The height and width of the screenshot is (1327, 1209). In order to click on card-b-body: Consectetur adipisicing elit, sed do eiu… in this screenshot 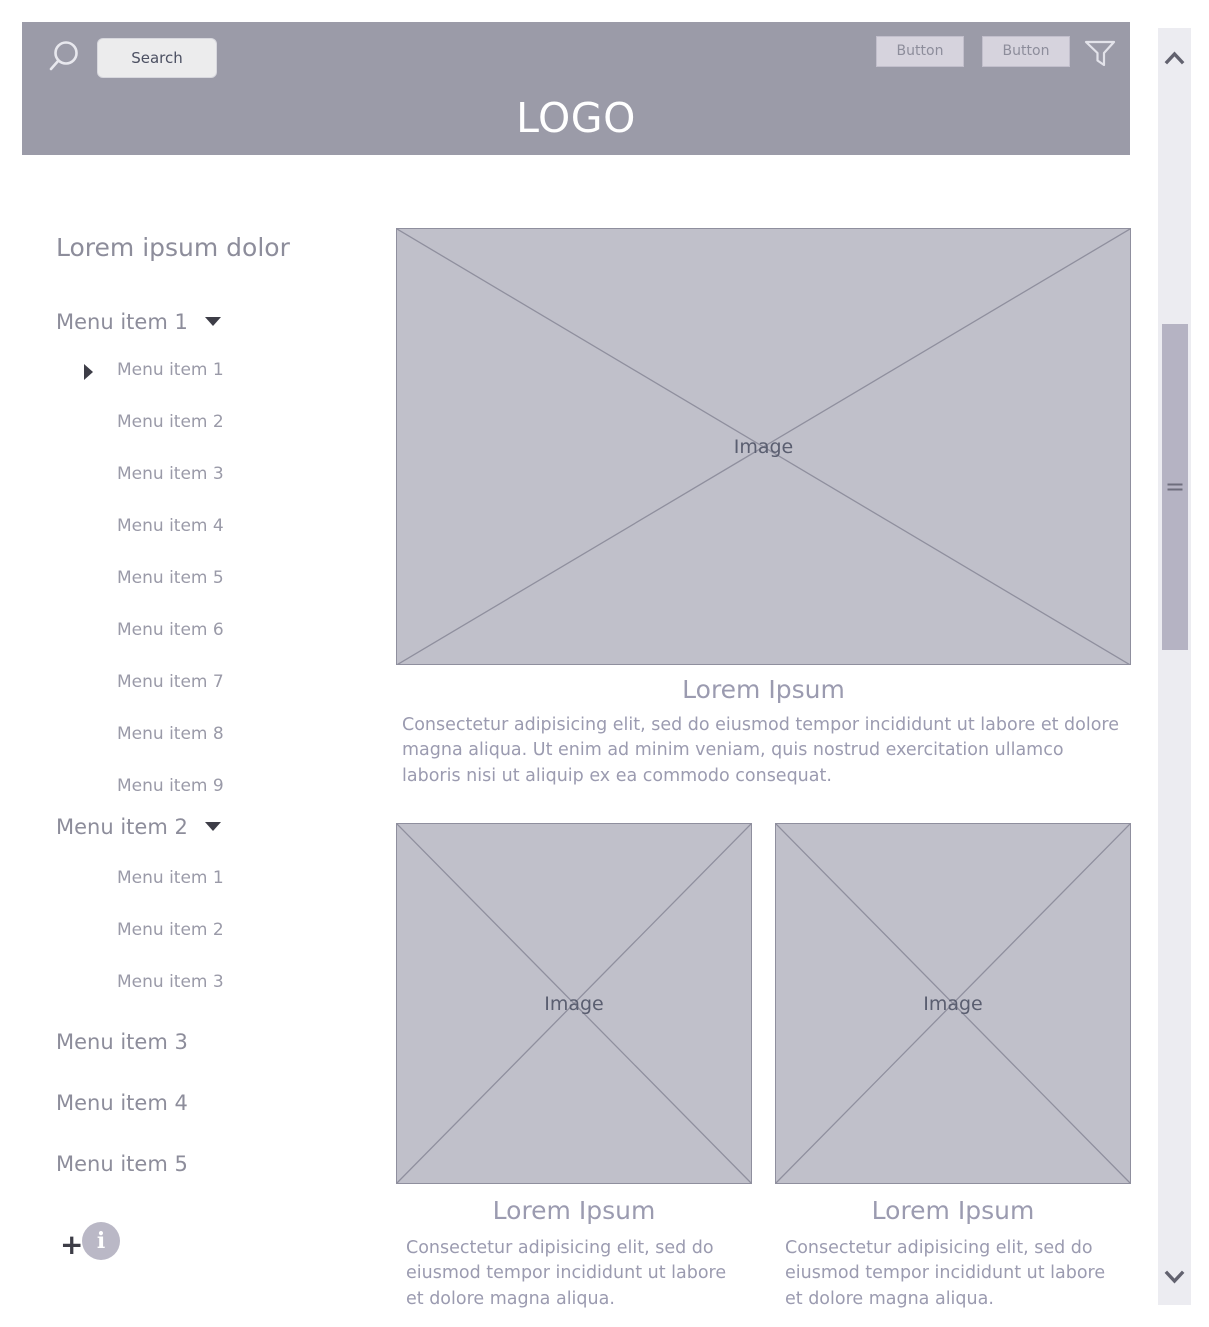, I will do `click(945, 1273)`.